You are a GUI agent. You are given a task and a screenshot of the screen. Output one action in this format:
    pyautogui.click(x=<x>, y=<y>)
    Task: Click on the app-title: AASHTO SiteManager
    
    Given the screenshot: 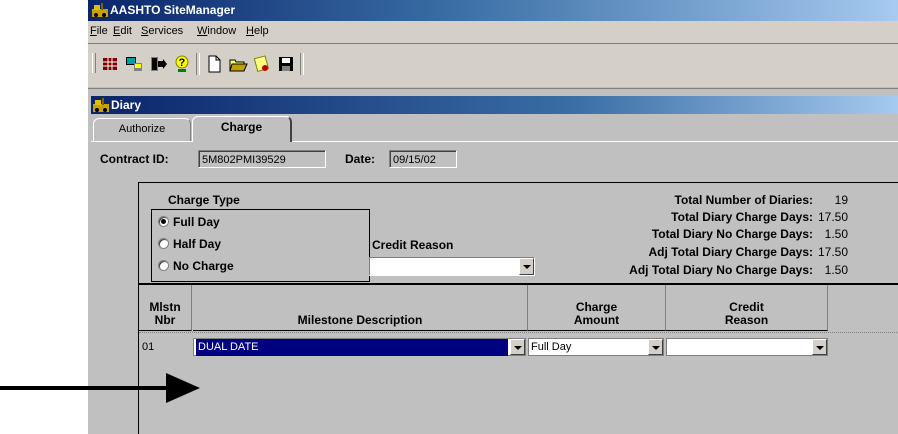 What is the action you would take?
    pyautogui.click(x=173, y=10)
    